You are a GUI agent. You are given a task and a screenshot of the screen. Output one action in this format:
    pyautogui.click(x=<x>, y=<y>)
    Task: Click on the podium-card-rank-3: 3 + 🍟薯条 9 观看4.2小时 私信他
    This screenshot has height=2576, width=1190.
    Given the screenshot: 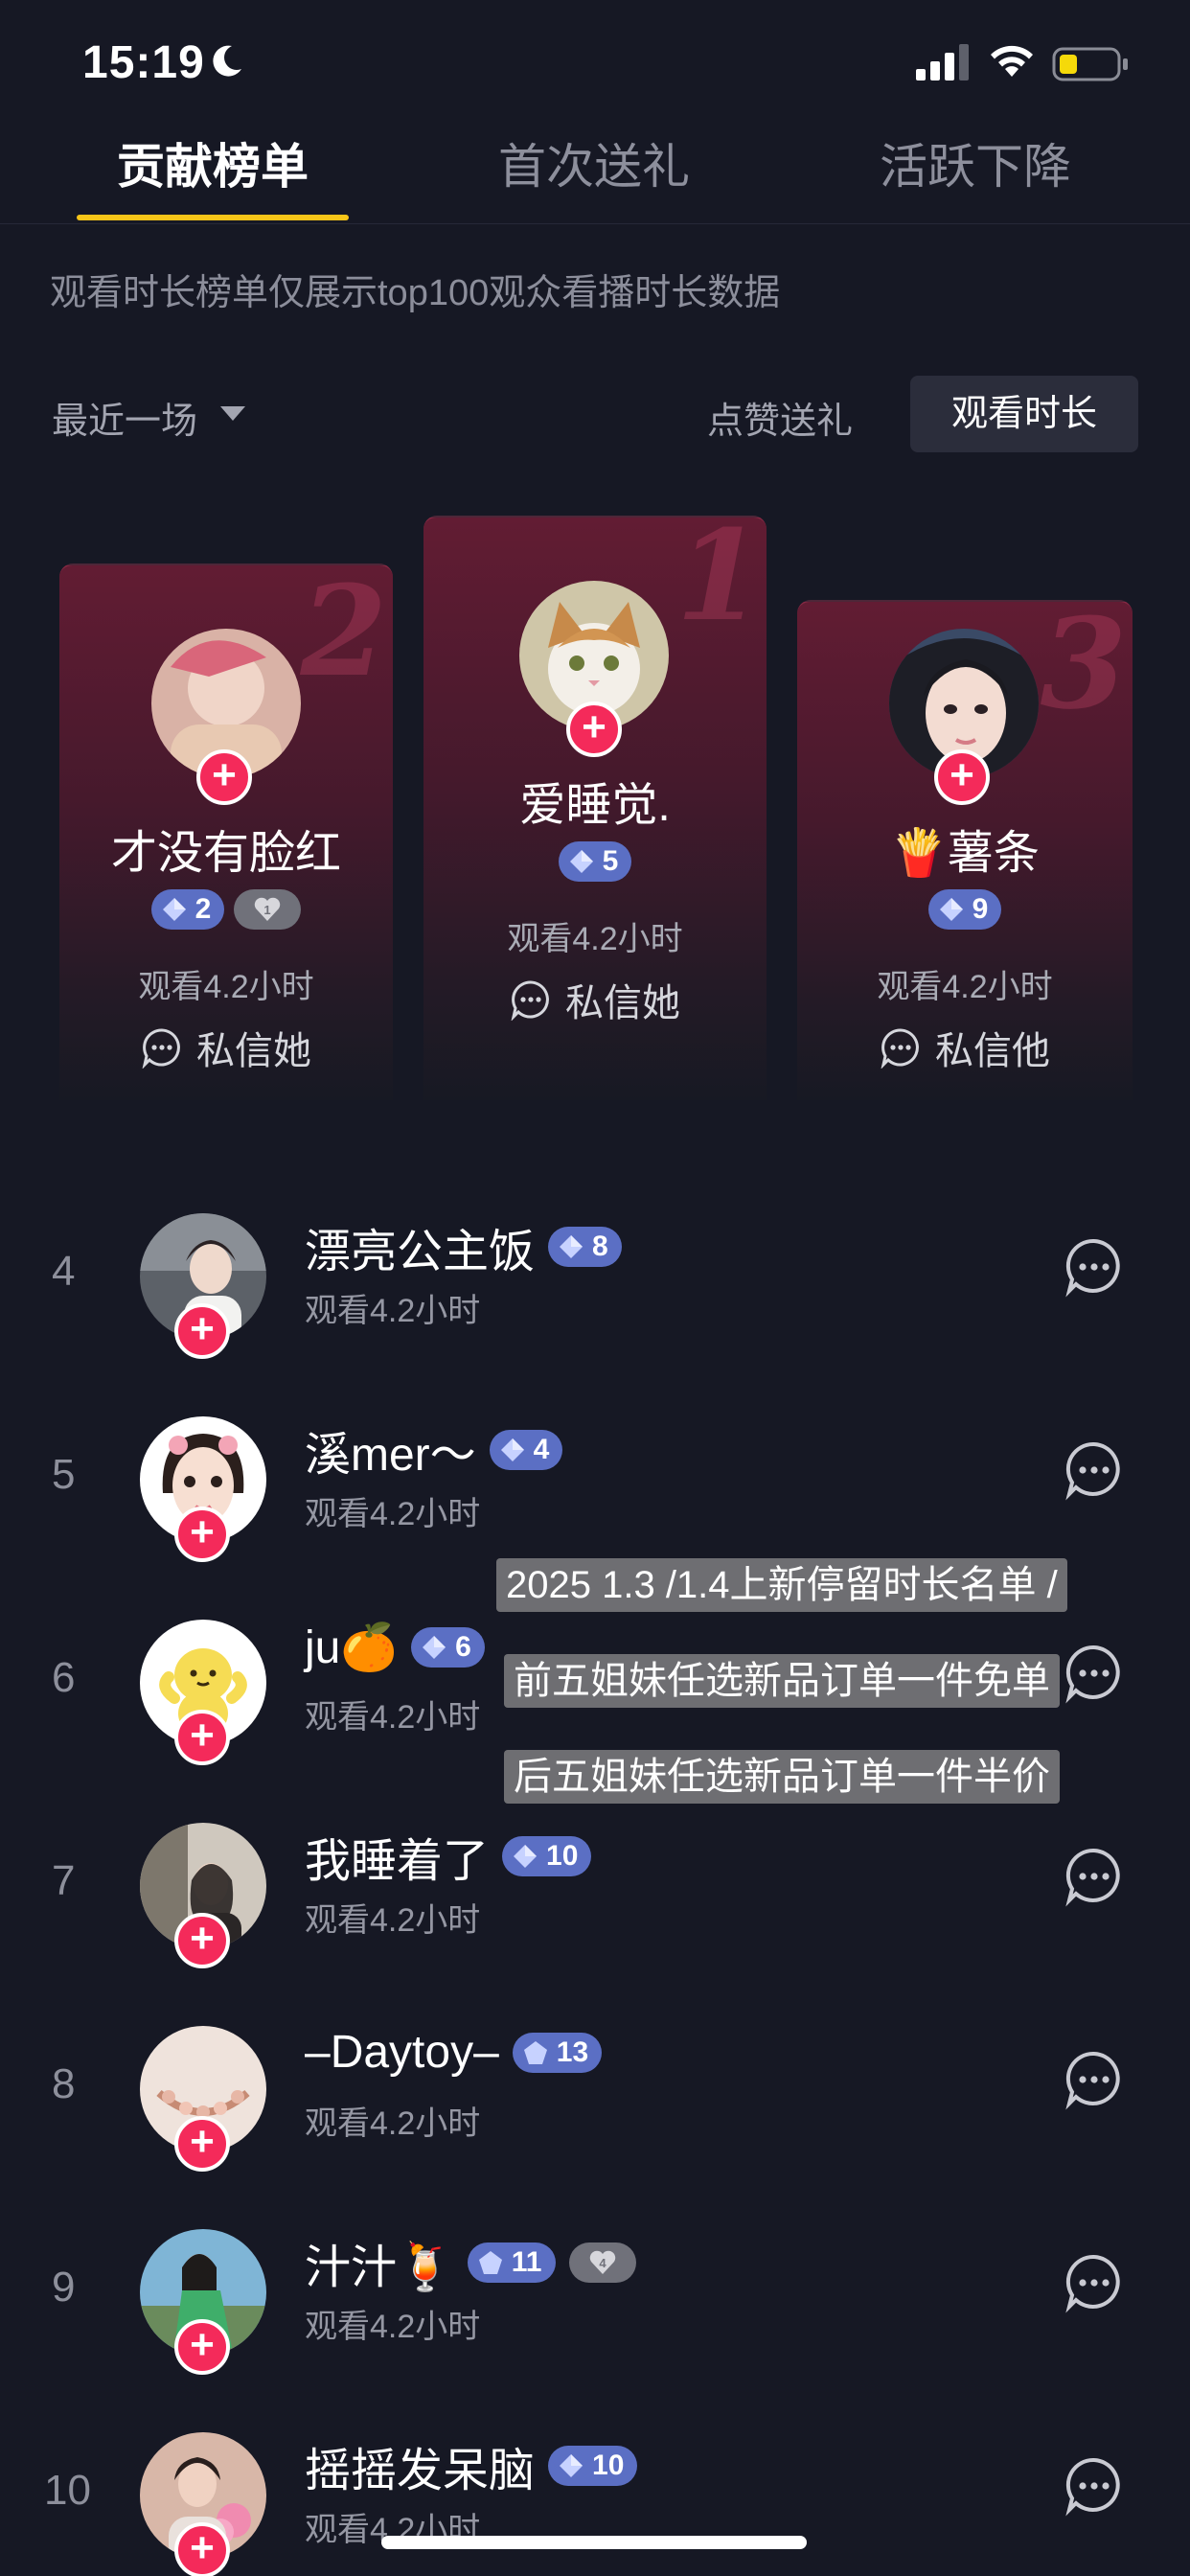 What is the action you would take?
    pyautogui.click(x=965, y=850)
    